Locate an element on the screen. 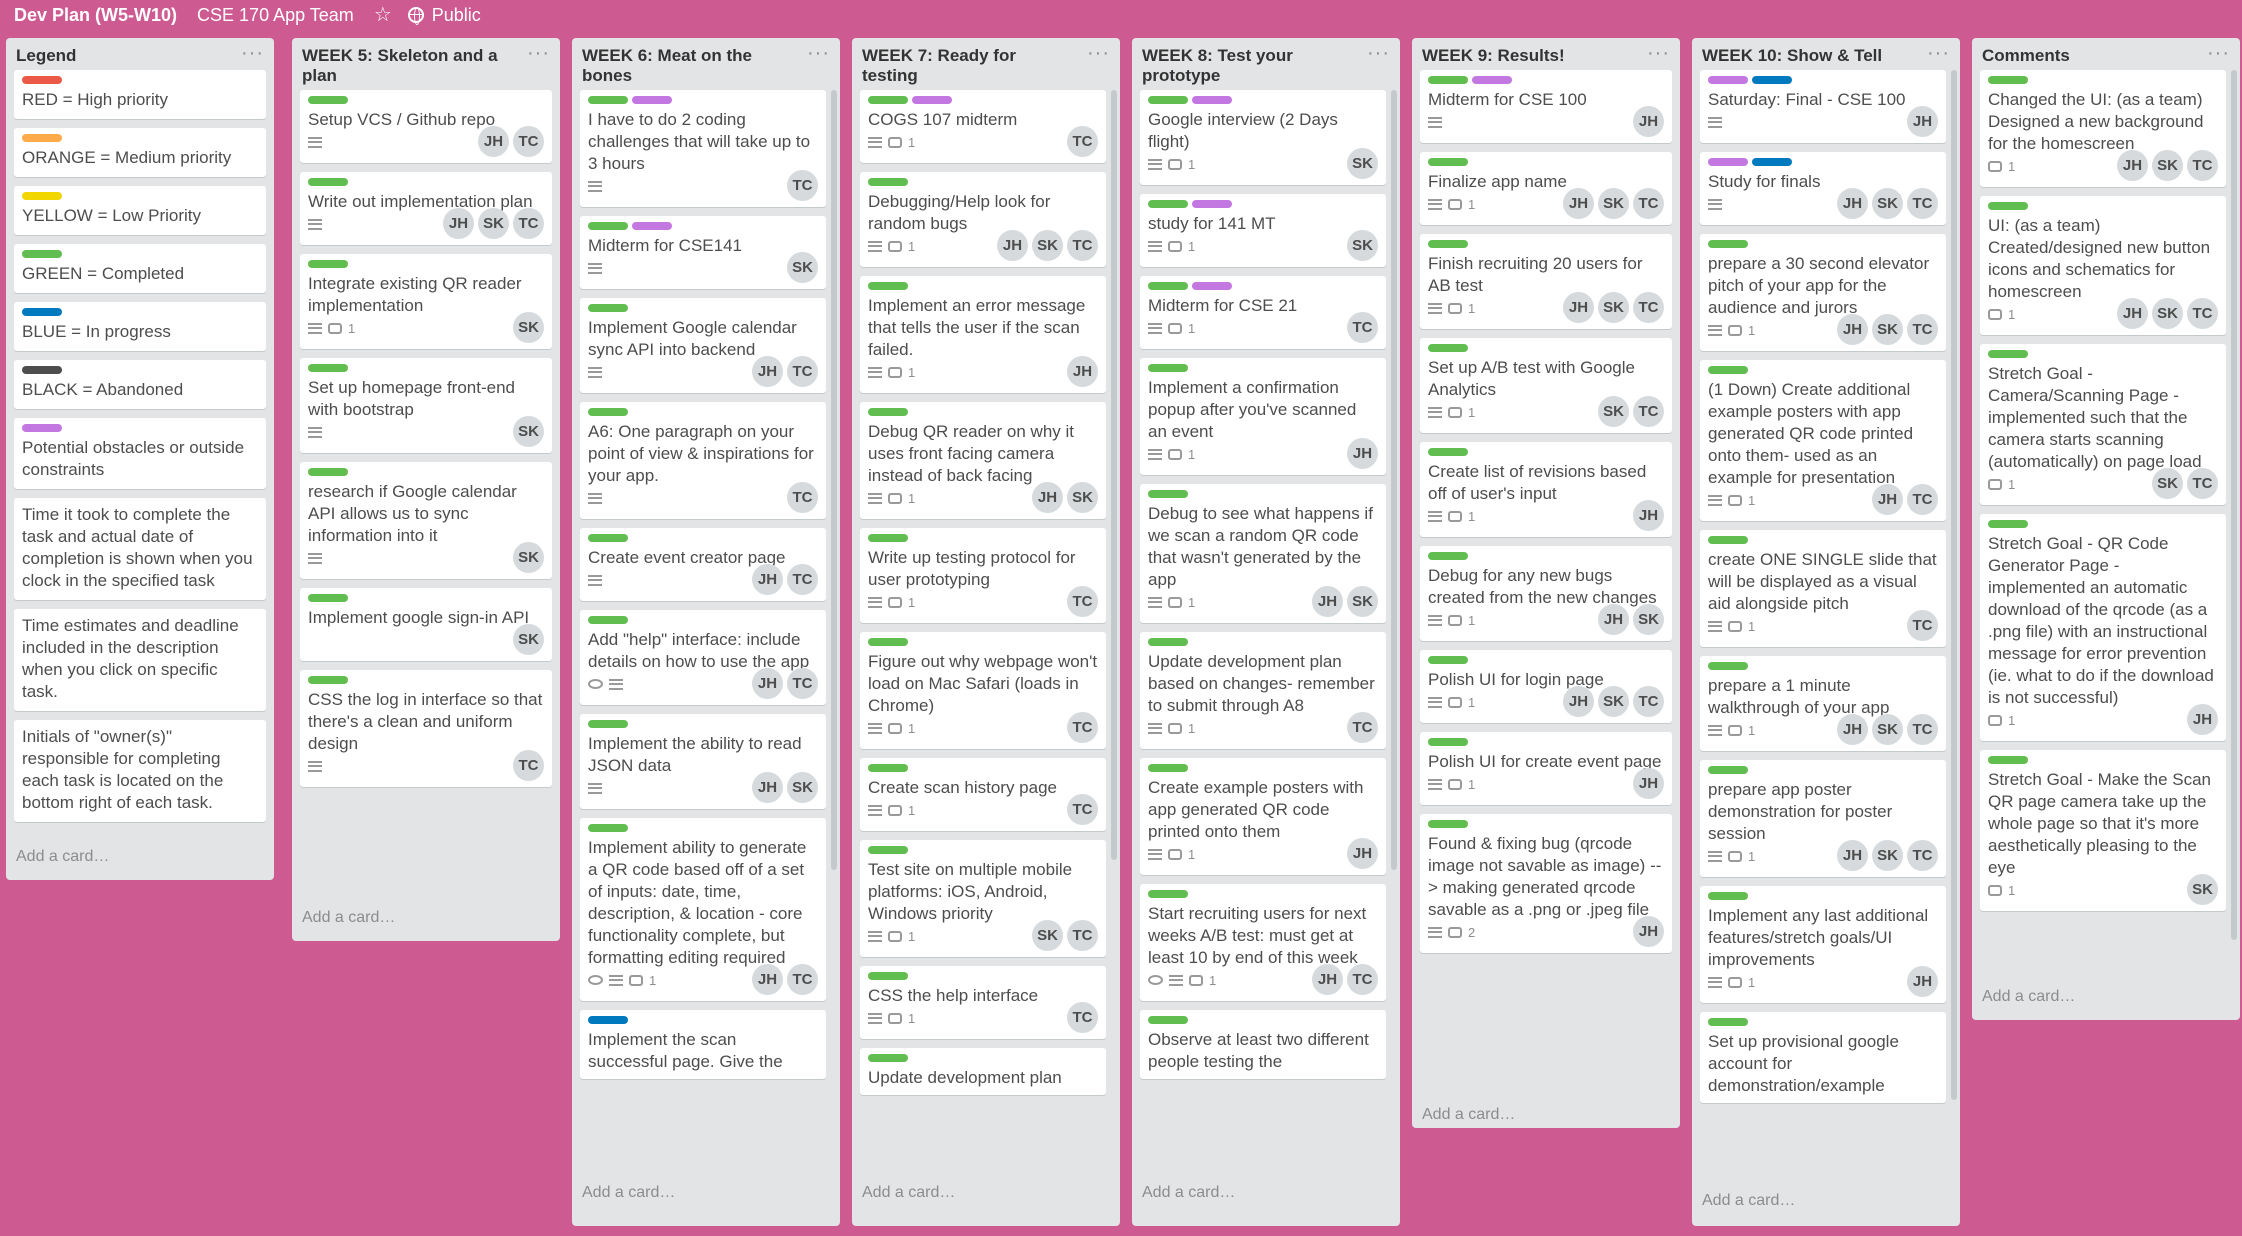 The width and height of the screenshot is (2242, 1236). task-card: Setup VCS / Github repo JH TC is located at coordinates (426, 126).